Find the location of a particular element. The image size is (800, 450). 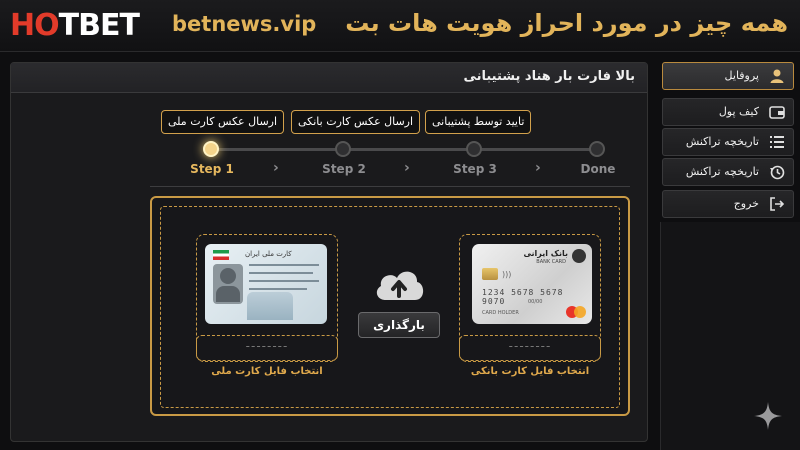

logout-icon is located at coordinates (777, 204).